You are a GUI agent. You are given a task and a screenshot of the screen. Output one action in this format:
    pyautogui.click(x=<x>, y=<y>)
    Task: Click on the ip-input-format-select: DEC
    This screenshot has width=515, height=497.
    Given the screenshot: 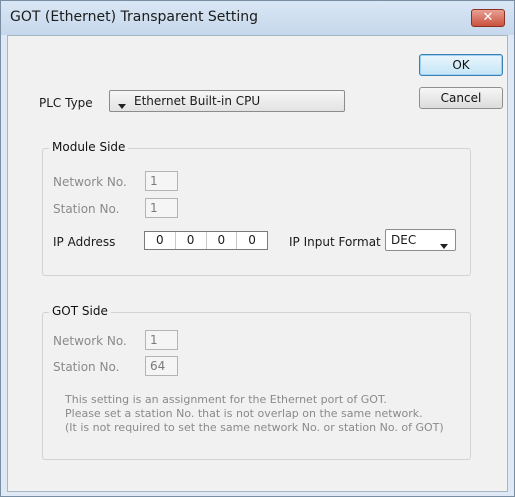 What is the action you would take?
    pyautogui.click(x=420, y=240)
    